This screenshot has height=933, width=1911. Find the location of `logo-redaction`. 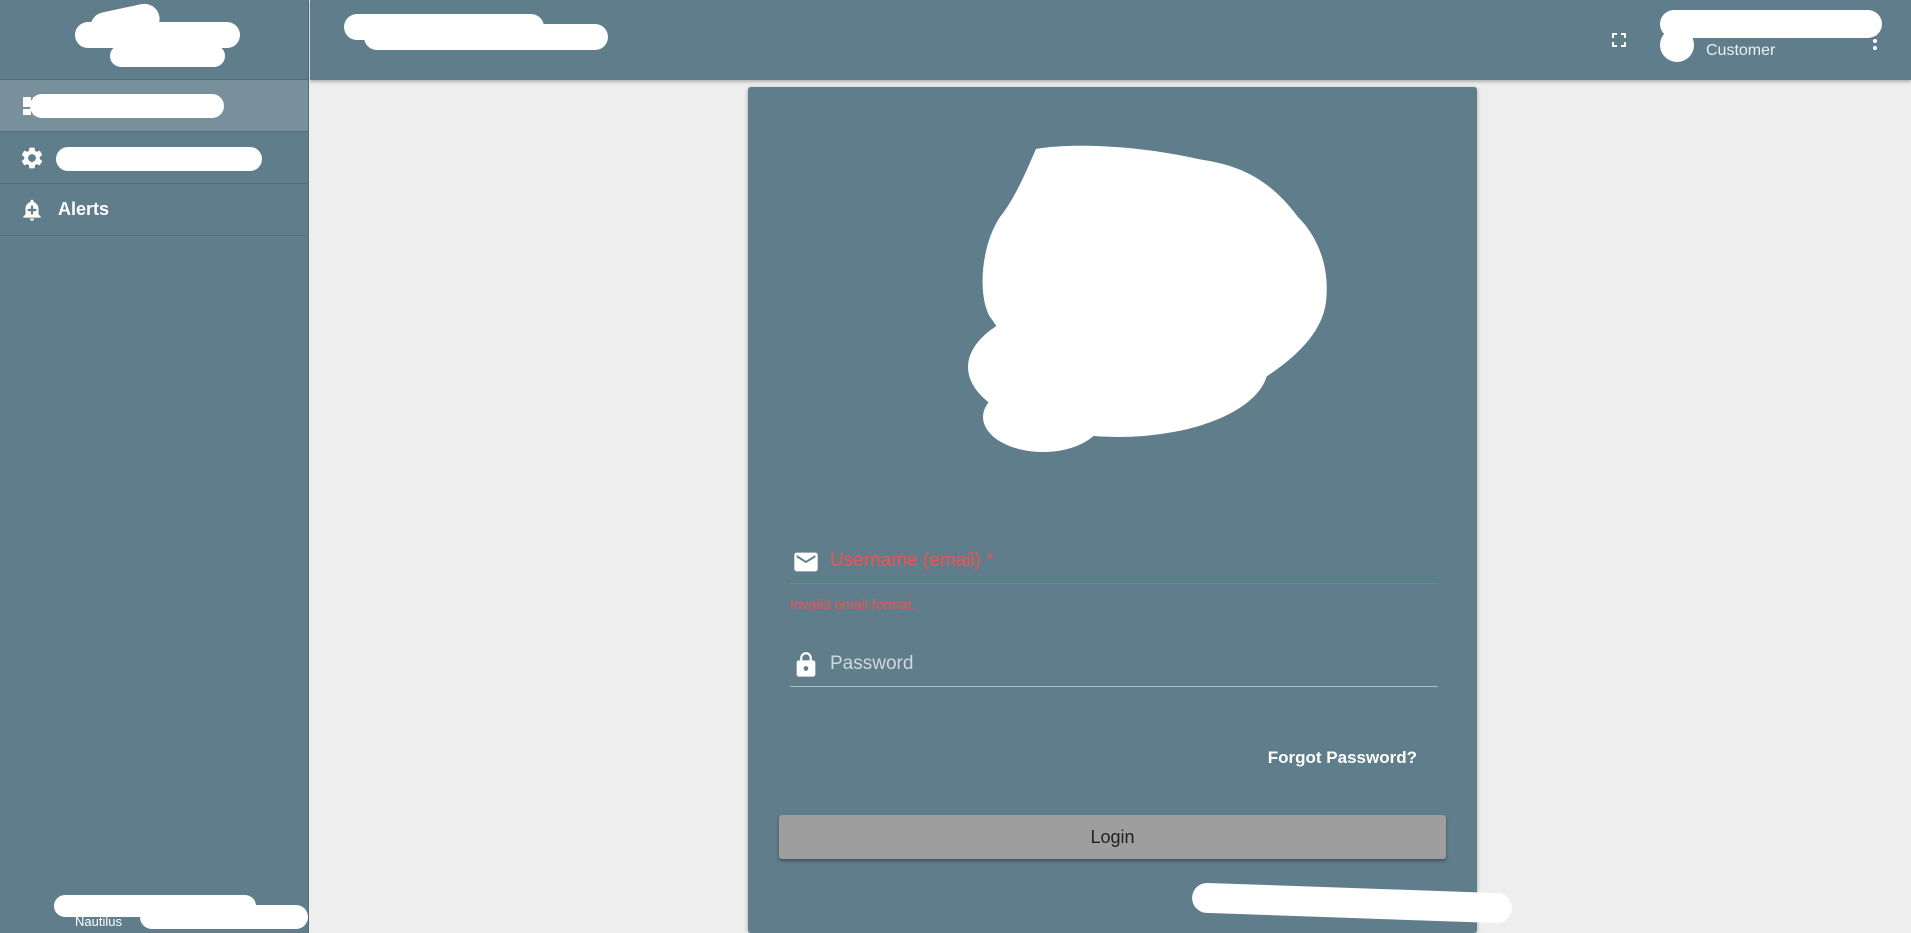

logo-redaction is located at coordinates (167, 56).